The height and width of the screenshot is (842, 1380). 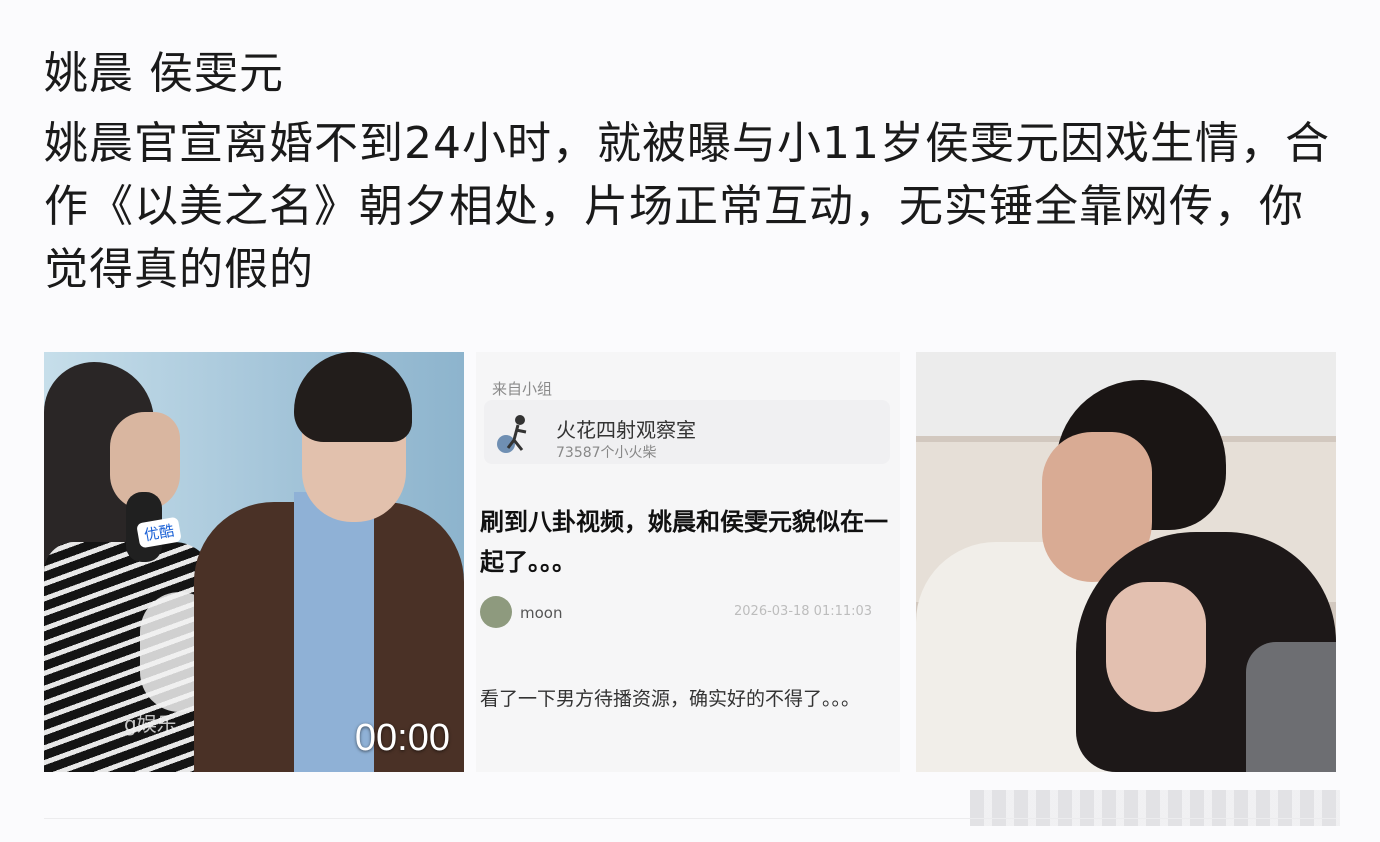 I want to click on from-label: 来自小组, so click(x=522, y=389).